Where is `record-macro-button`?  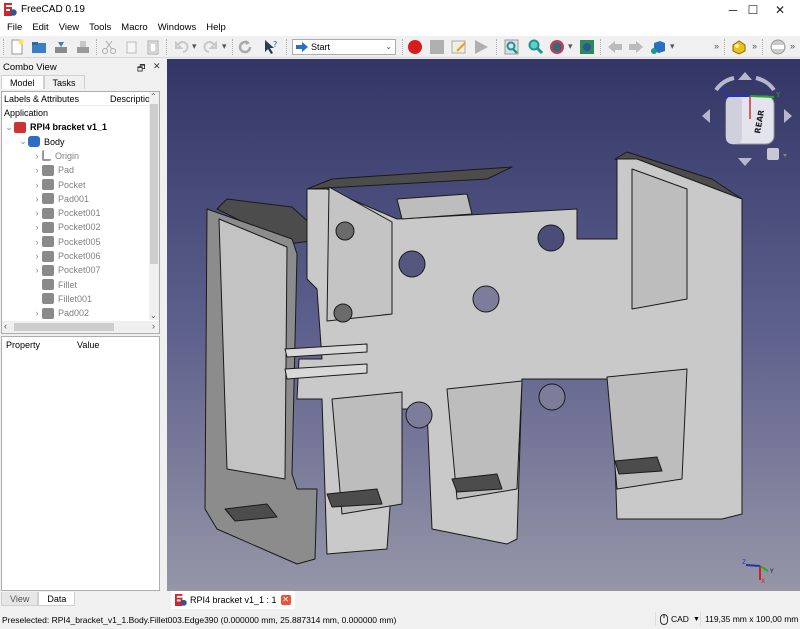
record-macro-button is located at coordinates (415, 47).